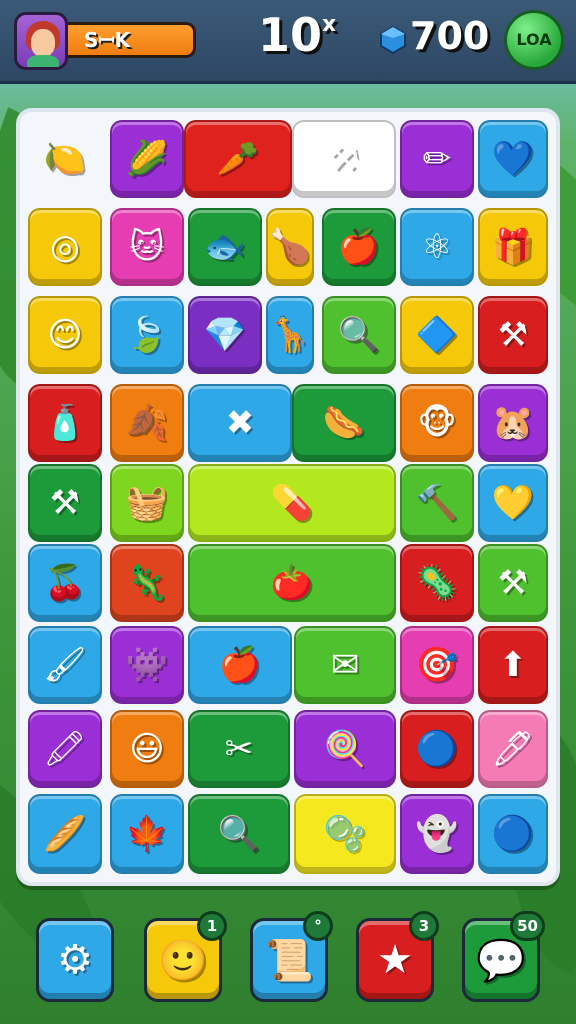 This screenshot has width=576, height=1024. I want to click on tile: 🧴, so click(65, 423).